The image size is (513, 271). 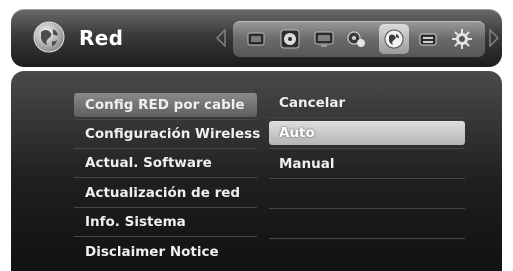 I want to click on audio-settings-icon, so click(x=356, y=39).